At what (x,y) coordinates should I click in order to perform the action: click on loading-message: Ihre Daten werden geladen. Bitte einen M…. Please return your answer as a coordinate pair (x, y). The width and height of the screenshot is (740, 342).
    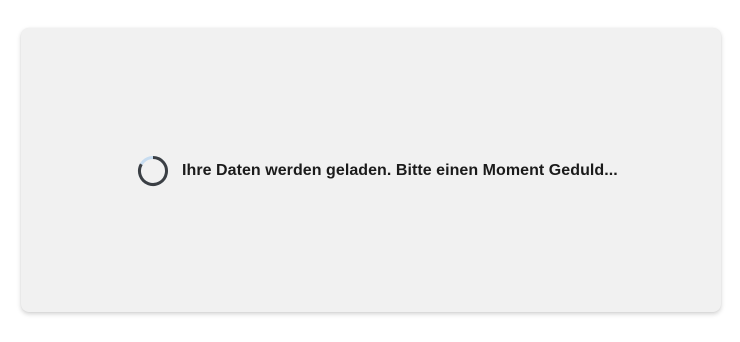
    Looking at the image, I should click on (400, 170).